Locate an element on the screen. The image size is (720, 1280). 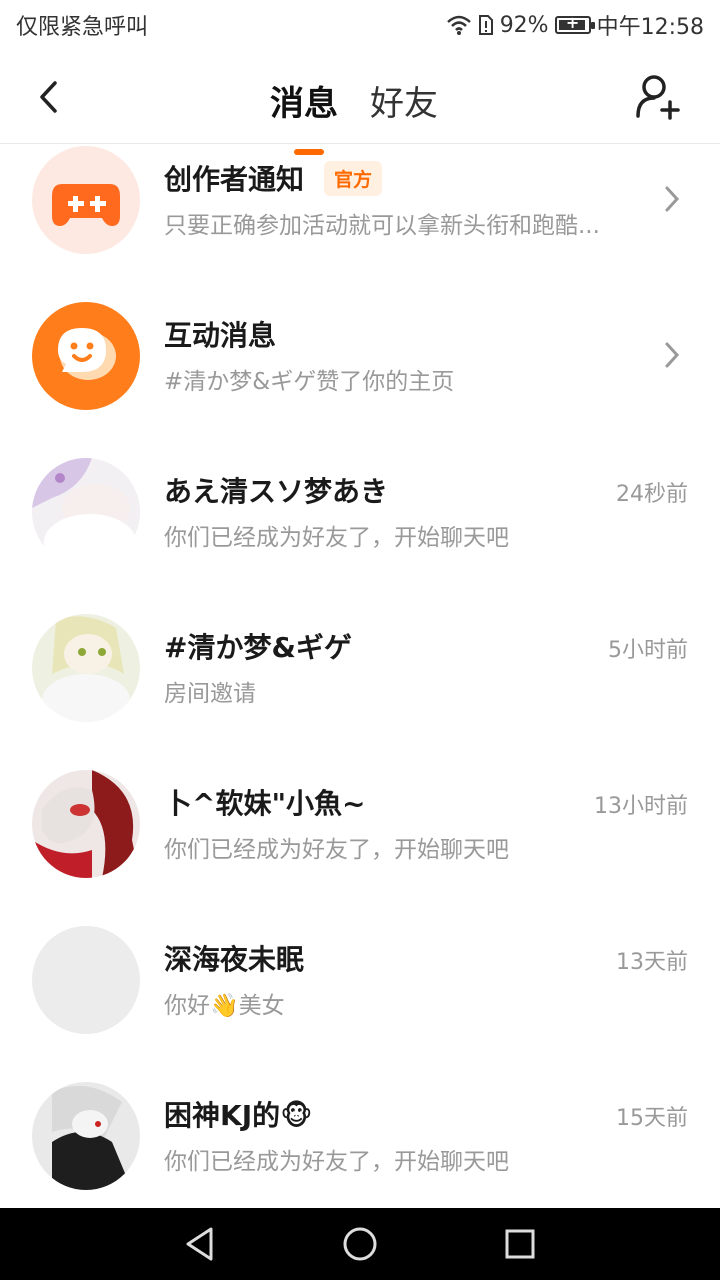
conversation-preview: 你好👋美女 is located at coordinates (224, 1006).